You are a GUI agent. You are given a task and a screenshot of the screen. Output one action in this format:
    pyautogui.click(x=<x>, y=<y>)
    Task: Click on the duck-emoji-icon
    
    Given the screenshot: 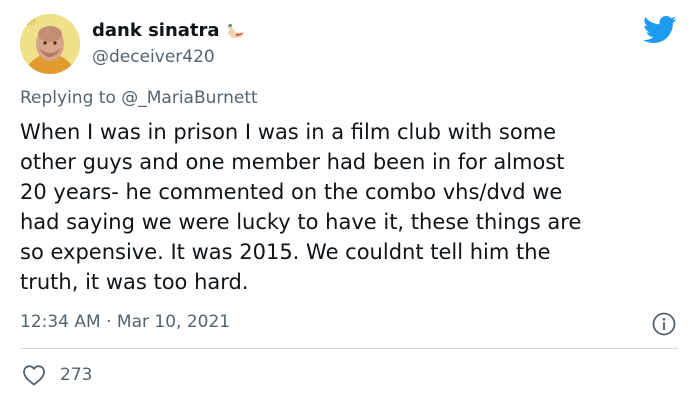 What is the action you would take?
    pyautogui.click(x=236, y=31)
    